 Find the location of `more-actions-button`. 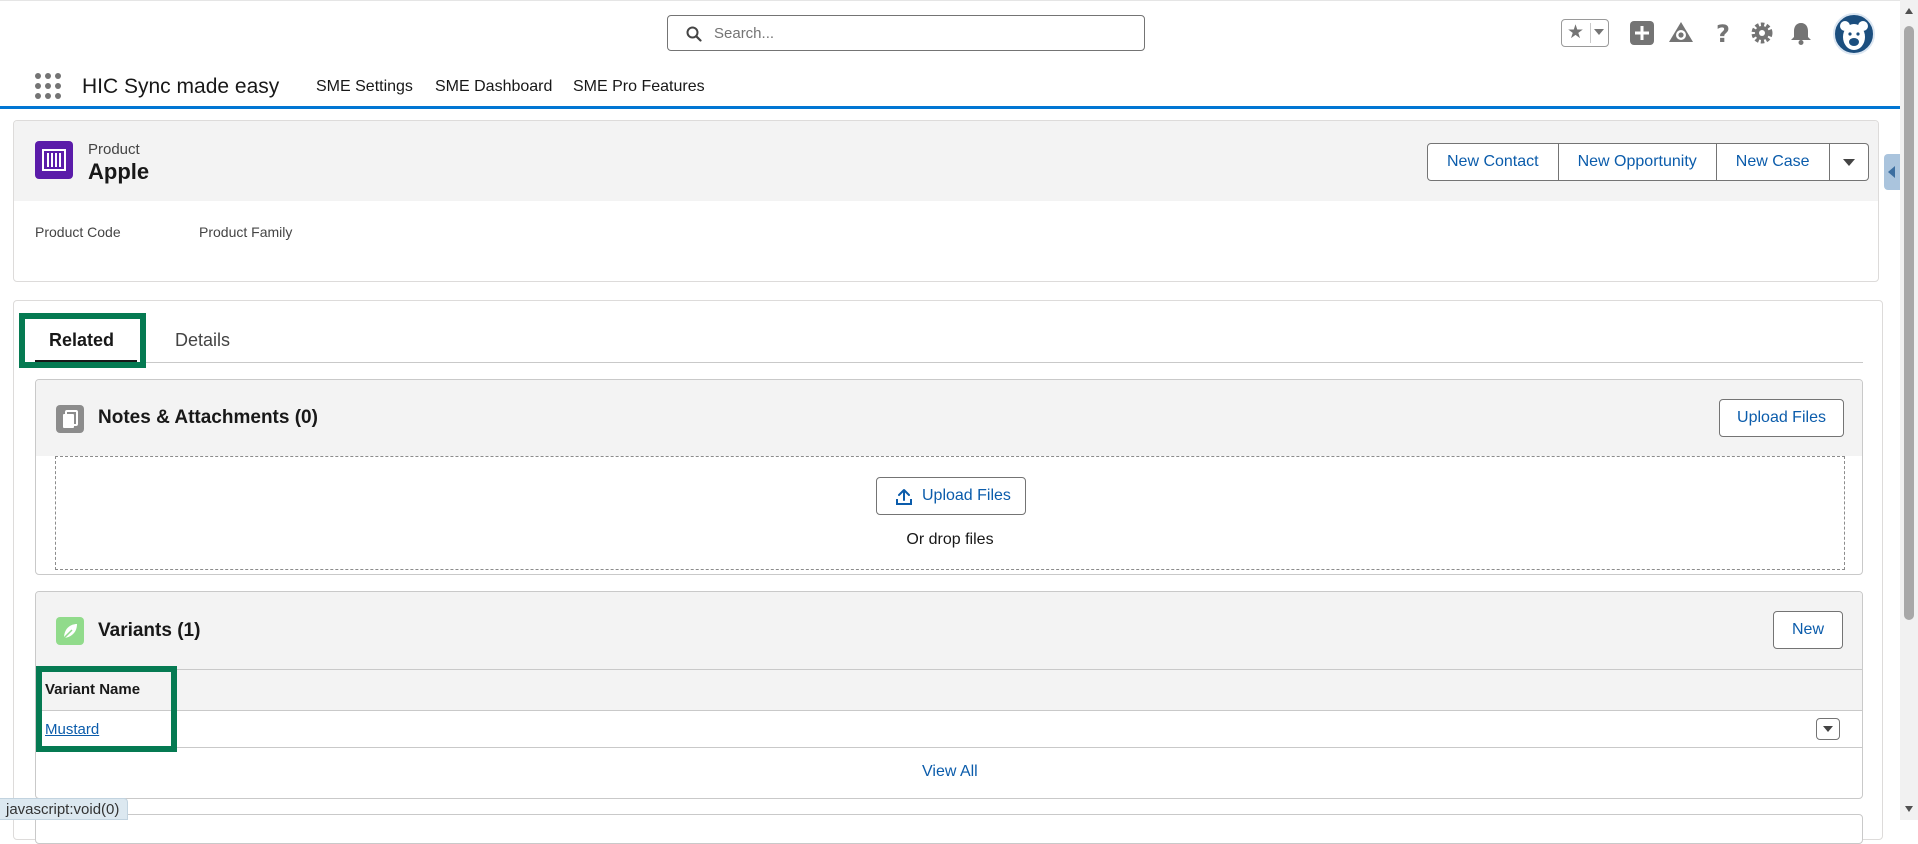

more-actions-button is located at coordinates (1849, 162).